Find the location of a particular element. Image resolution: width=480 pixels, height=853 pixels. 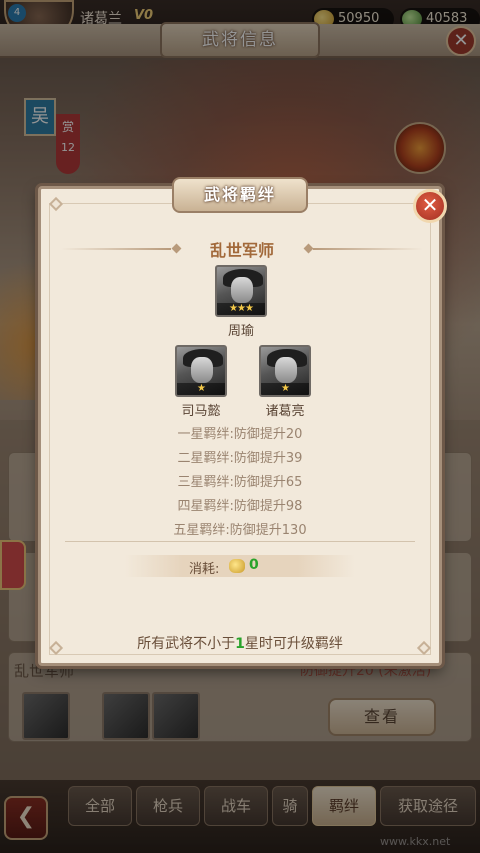

close-icon: ✕ is located at coordinates (430, 205).